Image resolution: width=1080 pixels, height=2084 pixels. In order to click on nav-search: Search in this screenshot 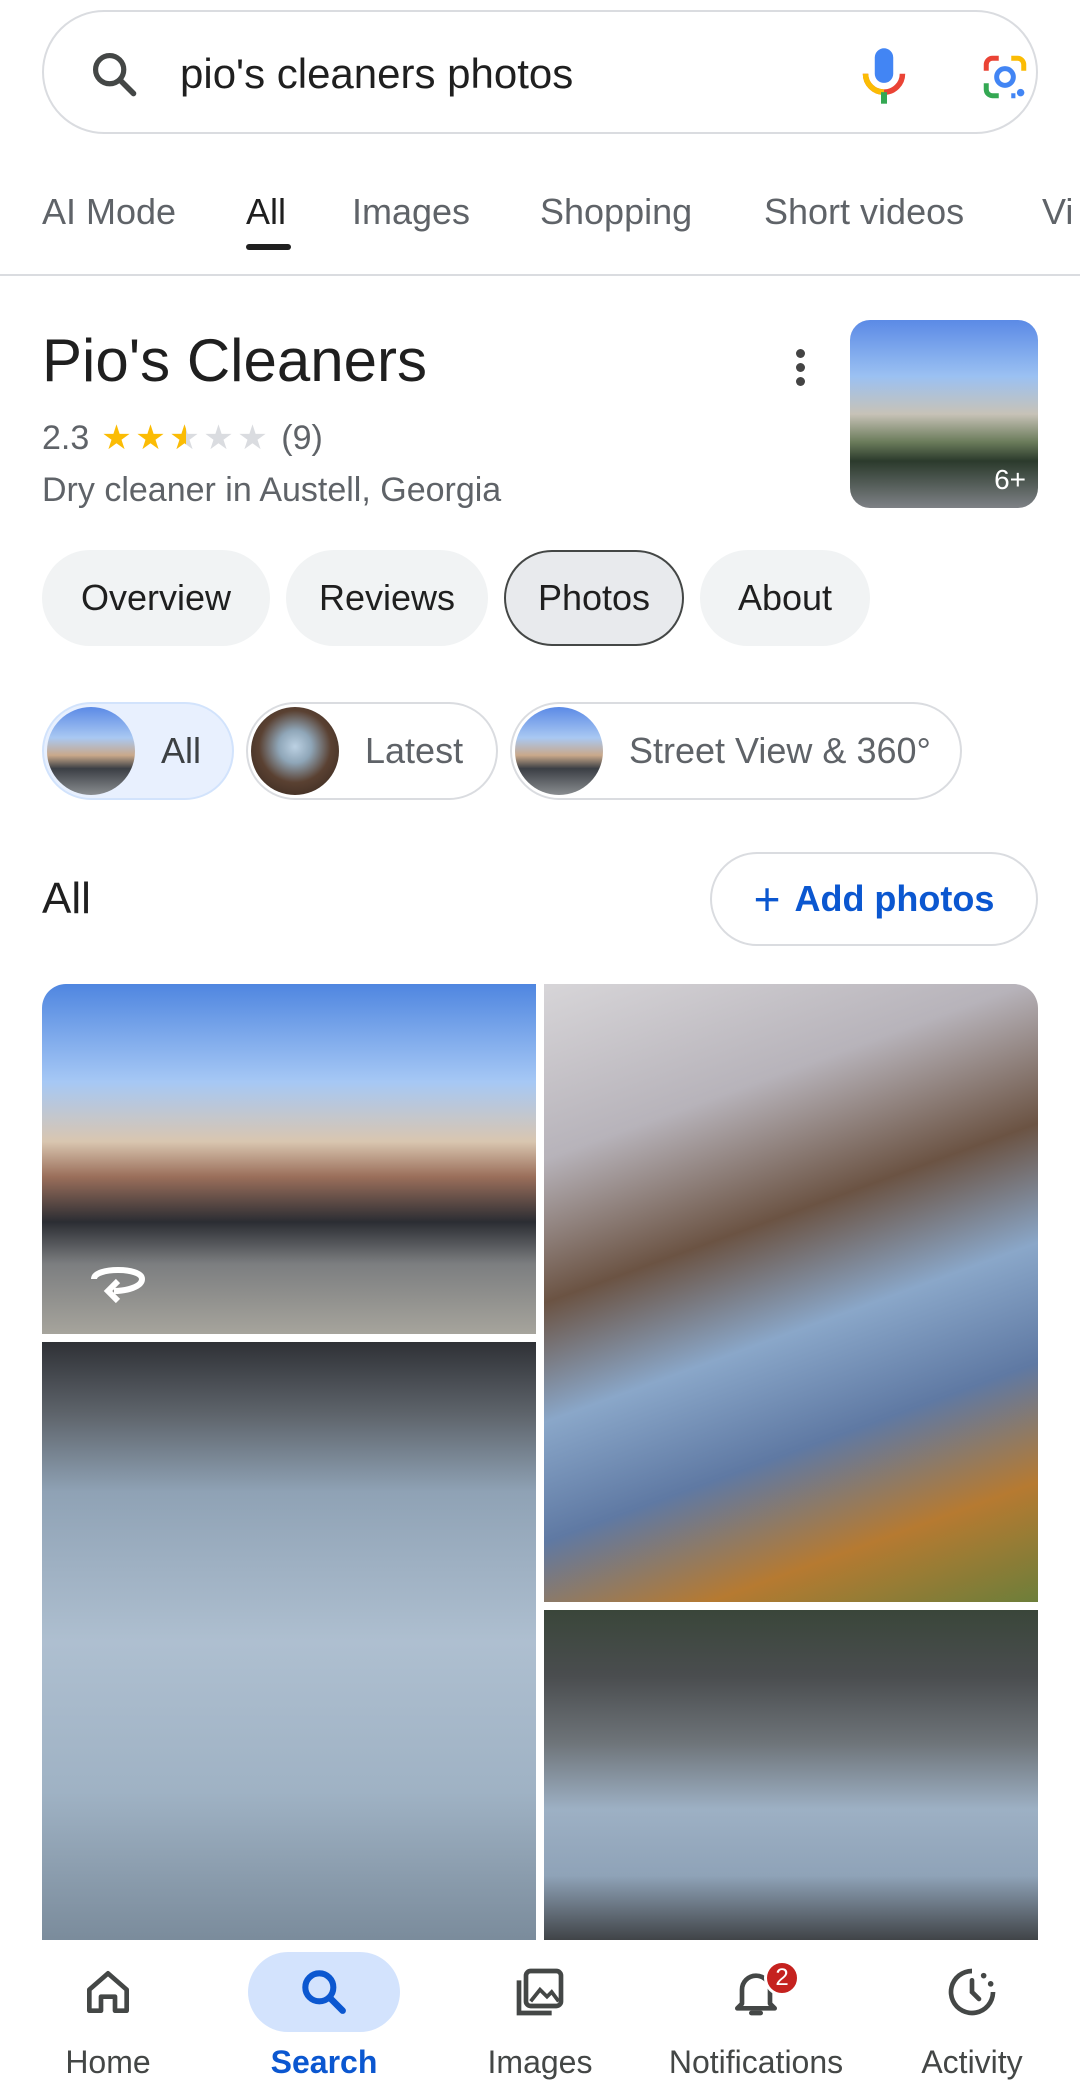, I will do `click(324, 2012)`.